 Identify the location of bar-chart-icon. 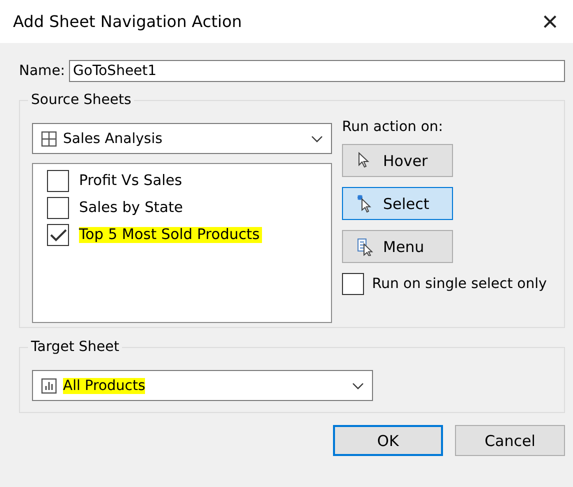
(49, 386).